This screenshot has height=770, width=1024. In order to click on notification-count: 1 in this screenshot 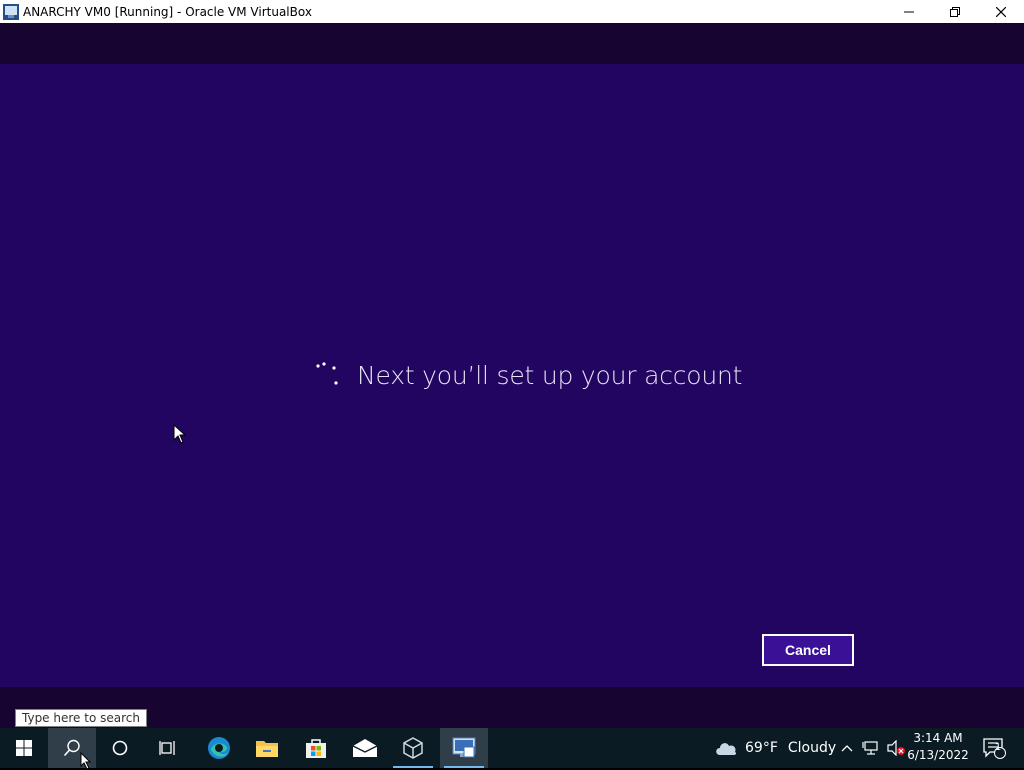, I will do `click(998, 747)`.